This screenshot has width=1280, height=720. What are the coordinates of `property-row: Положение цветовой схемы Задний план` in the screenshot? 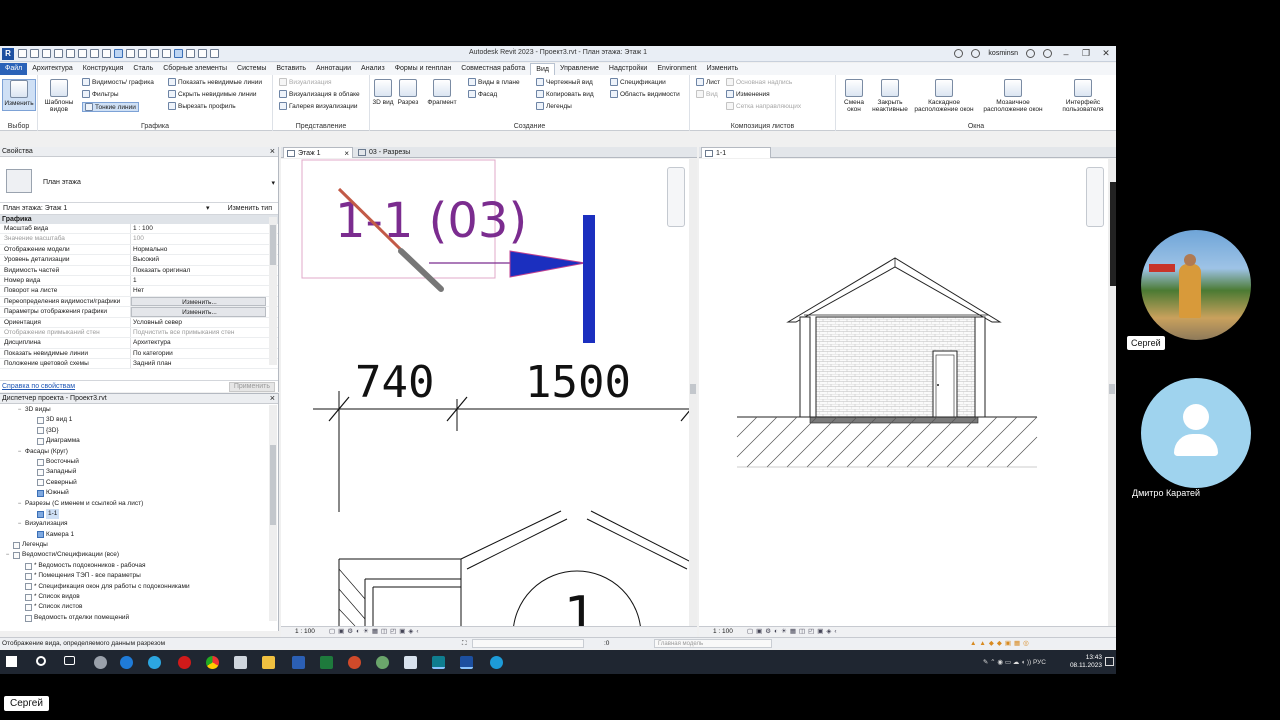 It's located at (139, 364).